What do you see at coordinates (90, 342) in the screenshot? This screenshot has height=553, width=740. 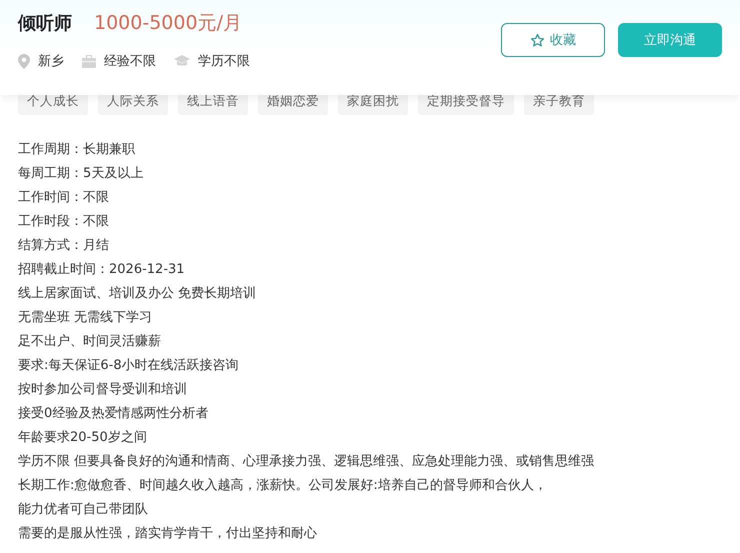 I see `description-line: 足不出户、时间灵活赚薪` at bounding box center [90, 342].